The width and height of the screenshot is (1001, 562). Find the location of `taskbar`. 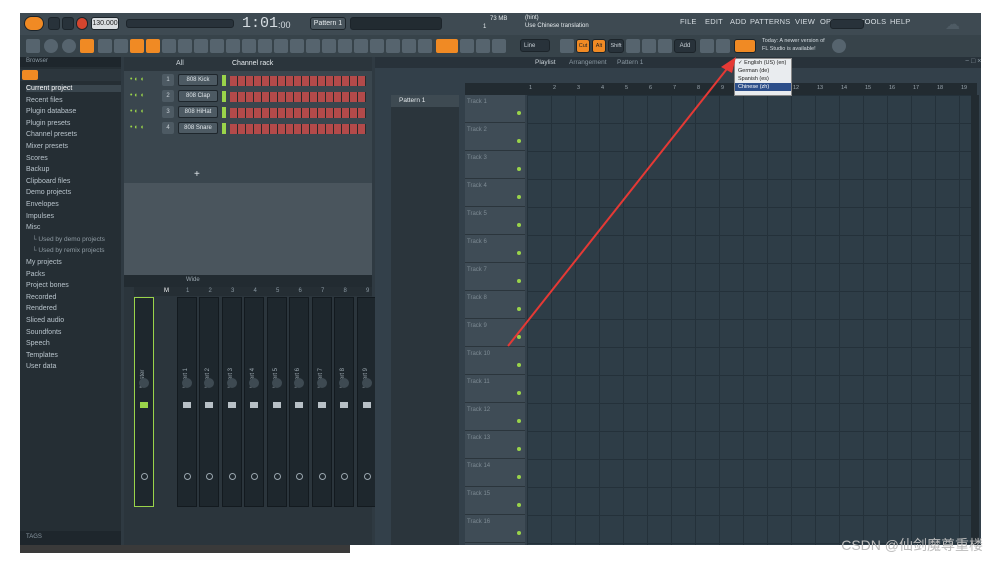

taskbar is located at coordinates (185, 549).